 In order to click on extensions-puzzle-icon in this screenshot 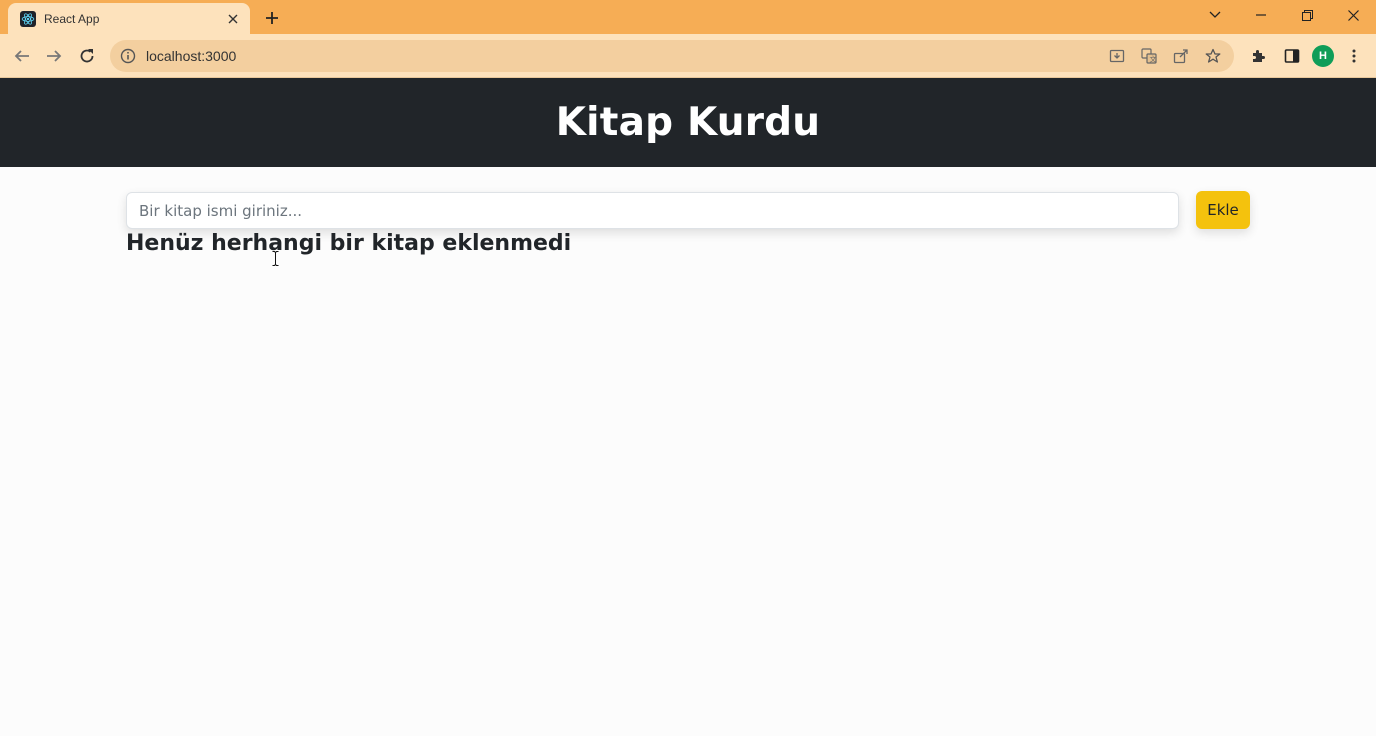, I will do `click(1258, 56)`.